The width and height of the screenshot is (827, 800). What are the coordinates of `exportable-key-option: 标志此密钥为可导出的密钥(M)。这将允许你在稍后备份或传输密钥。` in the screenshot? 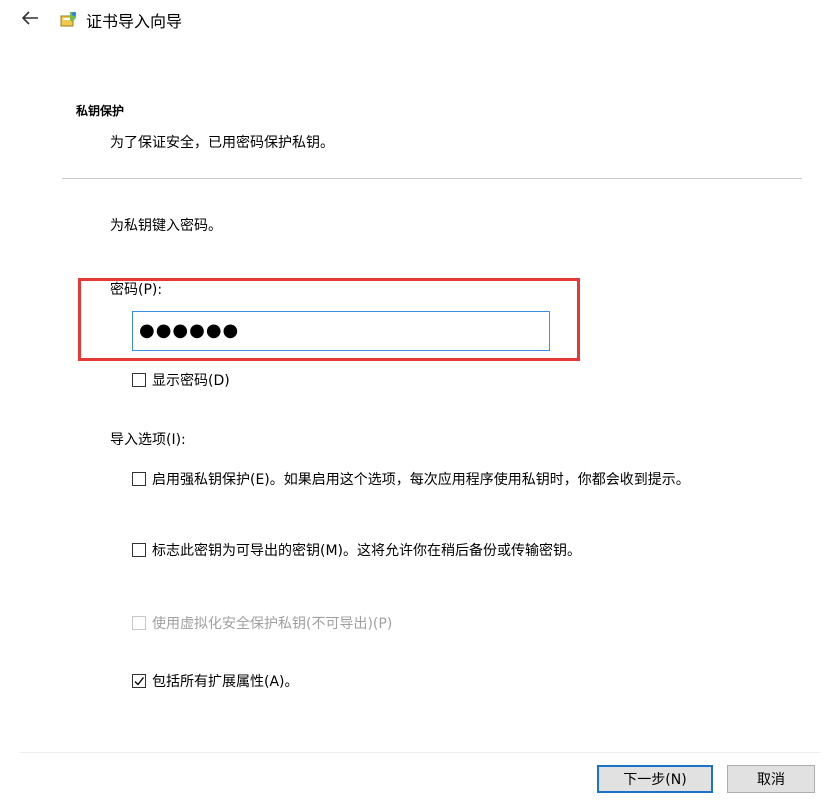 It's located at (356, 551).